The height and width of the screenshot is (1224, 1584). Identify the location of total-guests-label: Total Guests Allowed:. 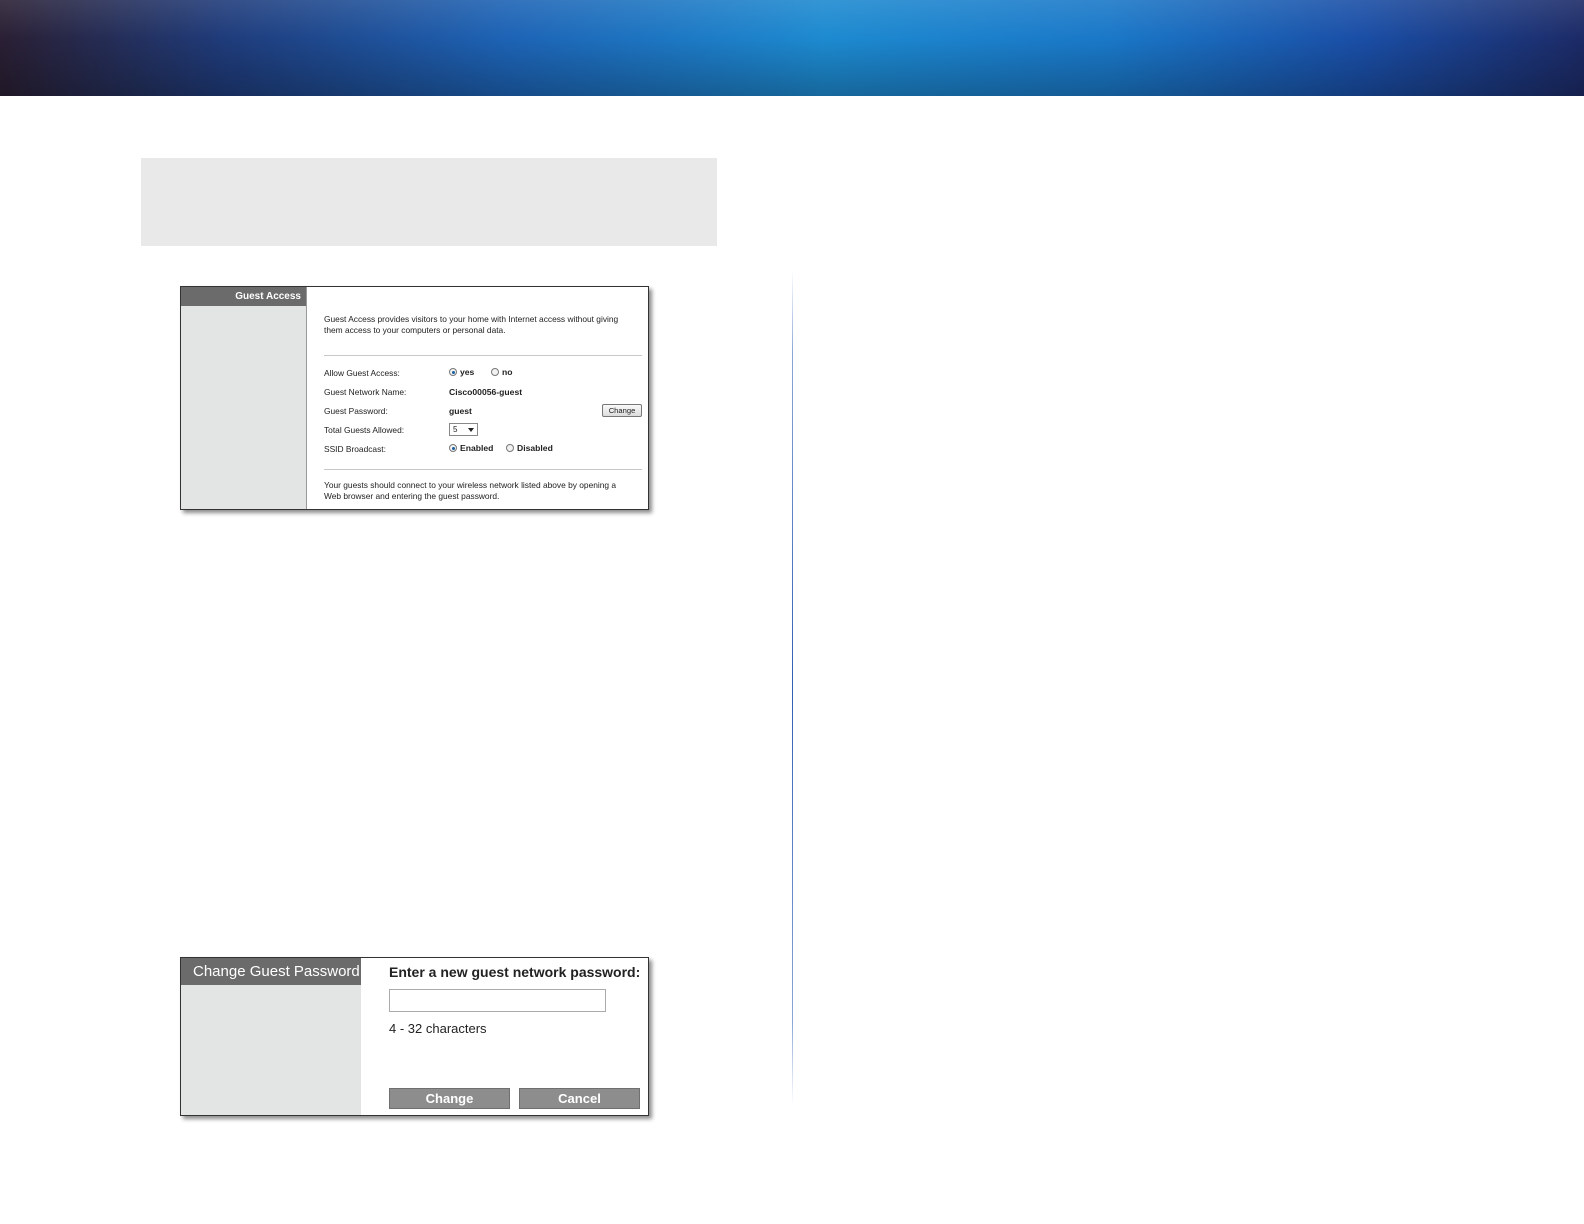
(364, 430).